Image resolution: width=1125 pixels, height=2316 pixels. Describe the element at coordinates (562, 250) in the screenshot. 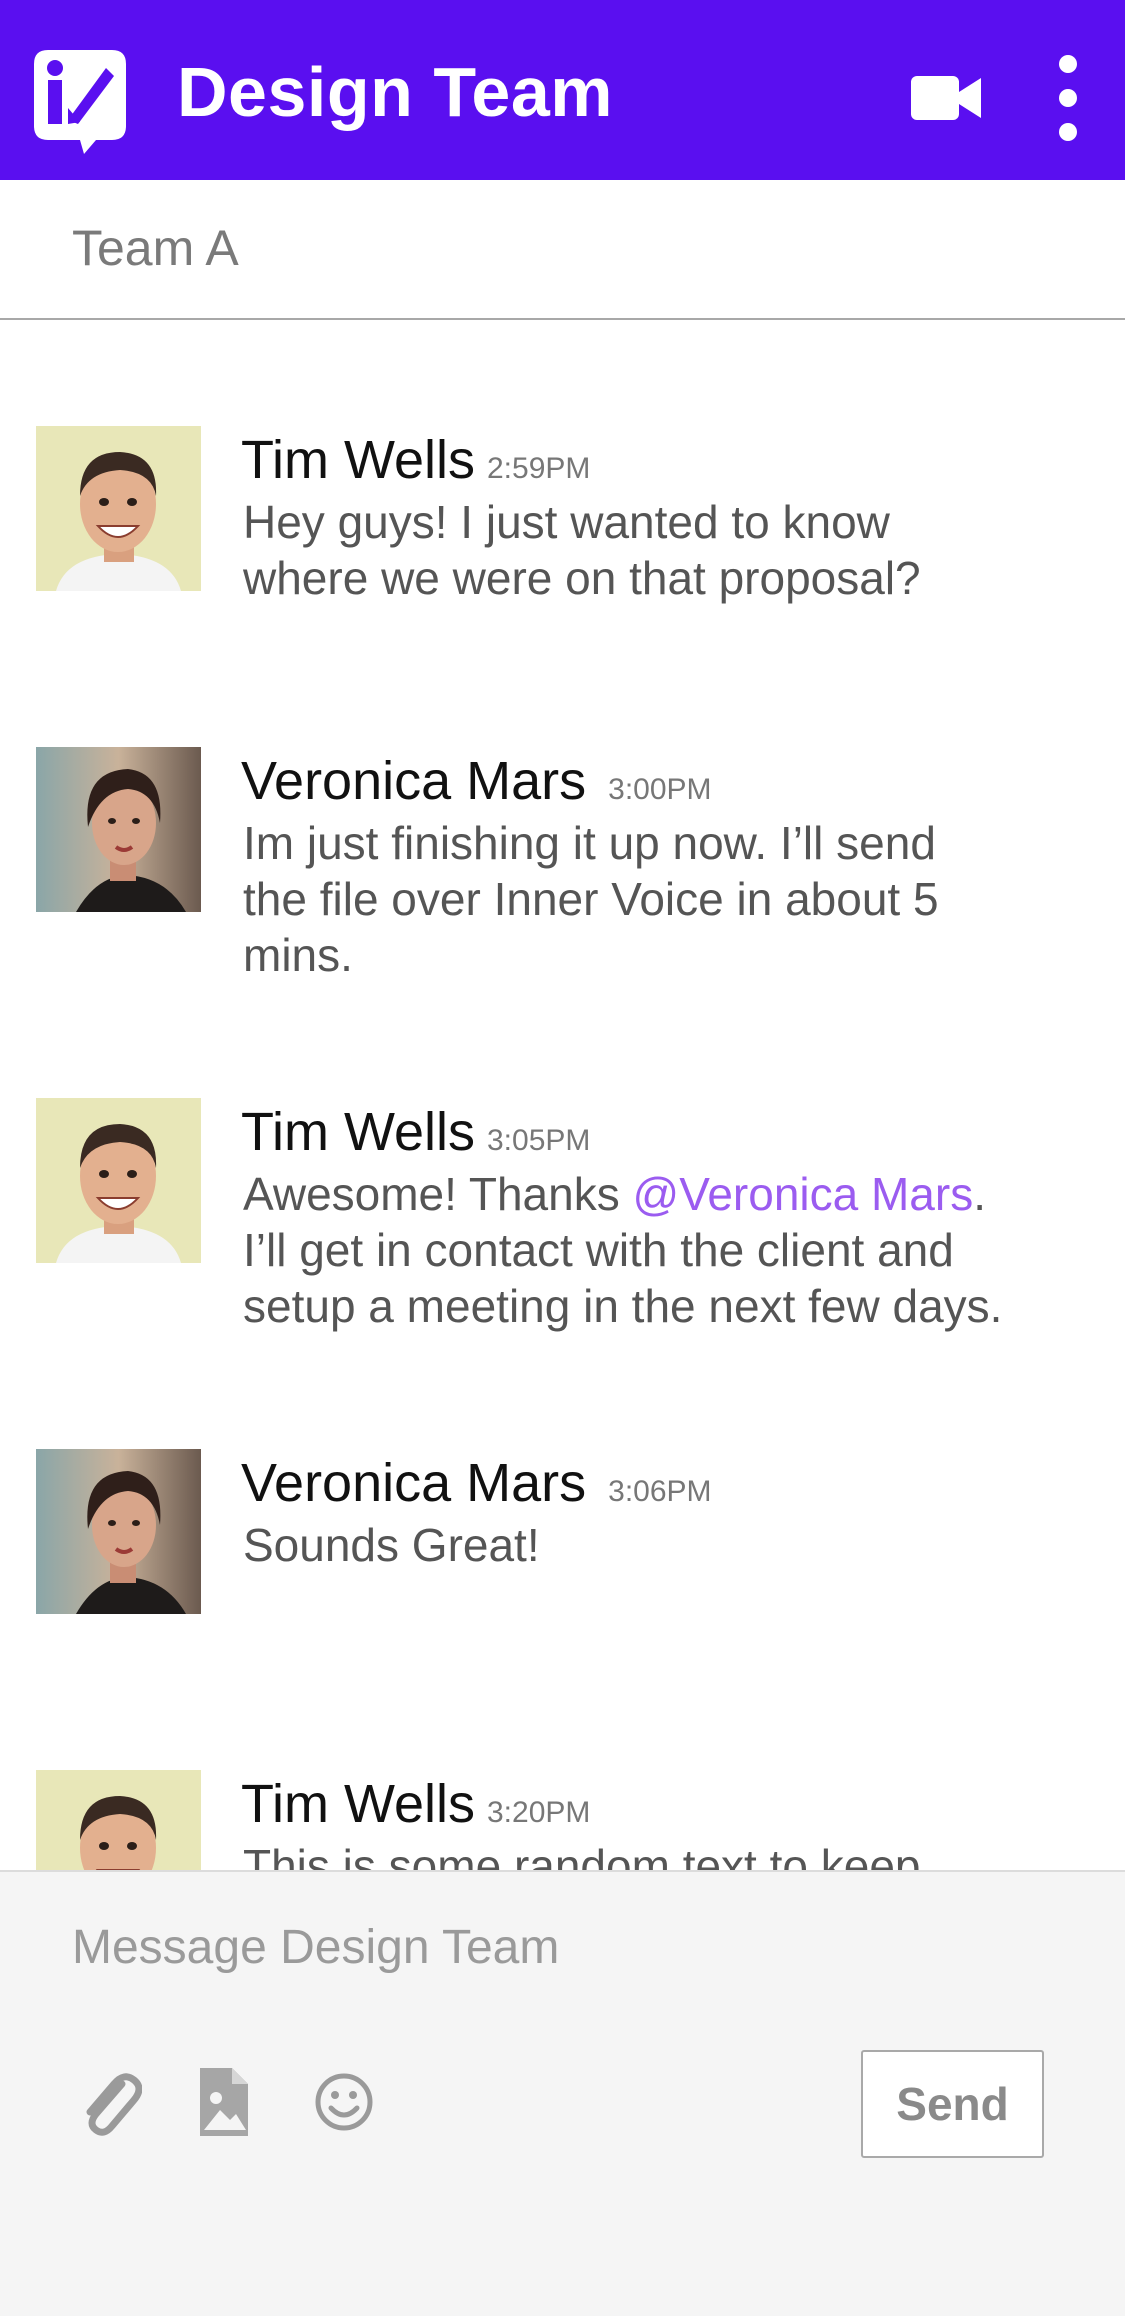

I see `channel-bar: Team A` at that location.